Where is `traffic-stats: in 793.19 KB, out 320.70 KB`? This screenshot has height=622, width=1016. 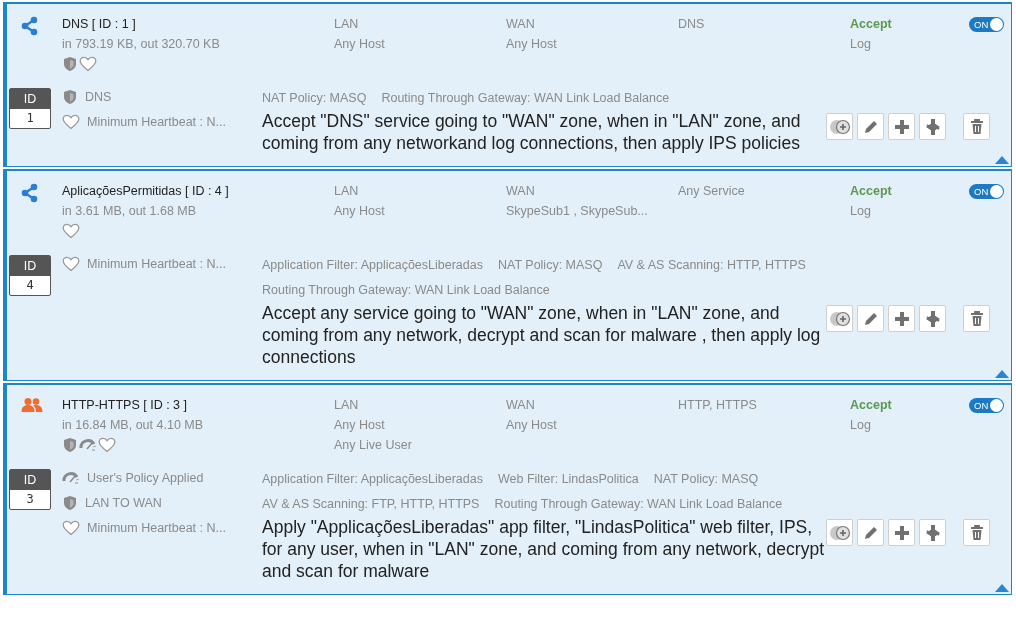
traffic-stats: in 793.19 KB, out 320.70 KB is located at coordinates (141, 44).